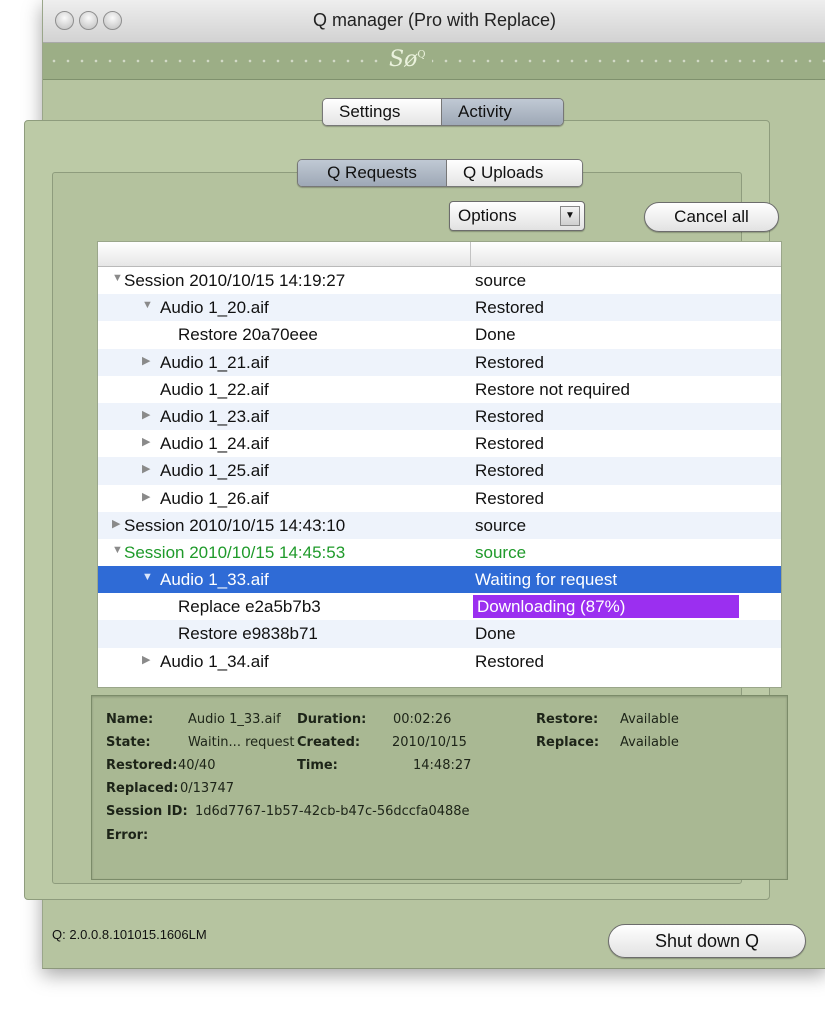 The height and width of the screenshot is (1019, 825). What do you see at coordinates (439, 389) in the screenshot?
I see `table-row: Audio 1_22.aif Restore not required` at bounding box center [439, 389].